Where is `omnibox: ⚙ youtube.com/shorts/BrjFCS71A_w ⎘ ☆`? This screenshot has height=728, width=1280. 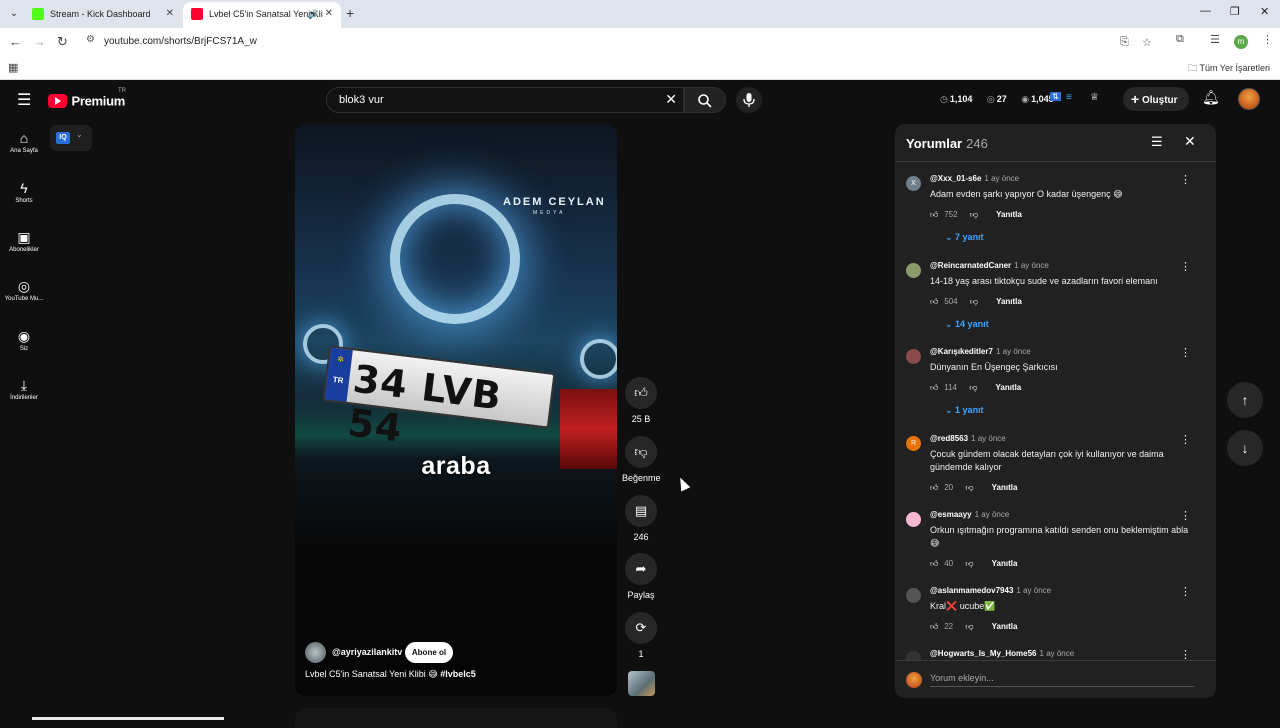
omnibox: ⚙ youtube.com/shorts/BrjFCS71A_w ⎘ ☆ is located at coordinates (620, 42).